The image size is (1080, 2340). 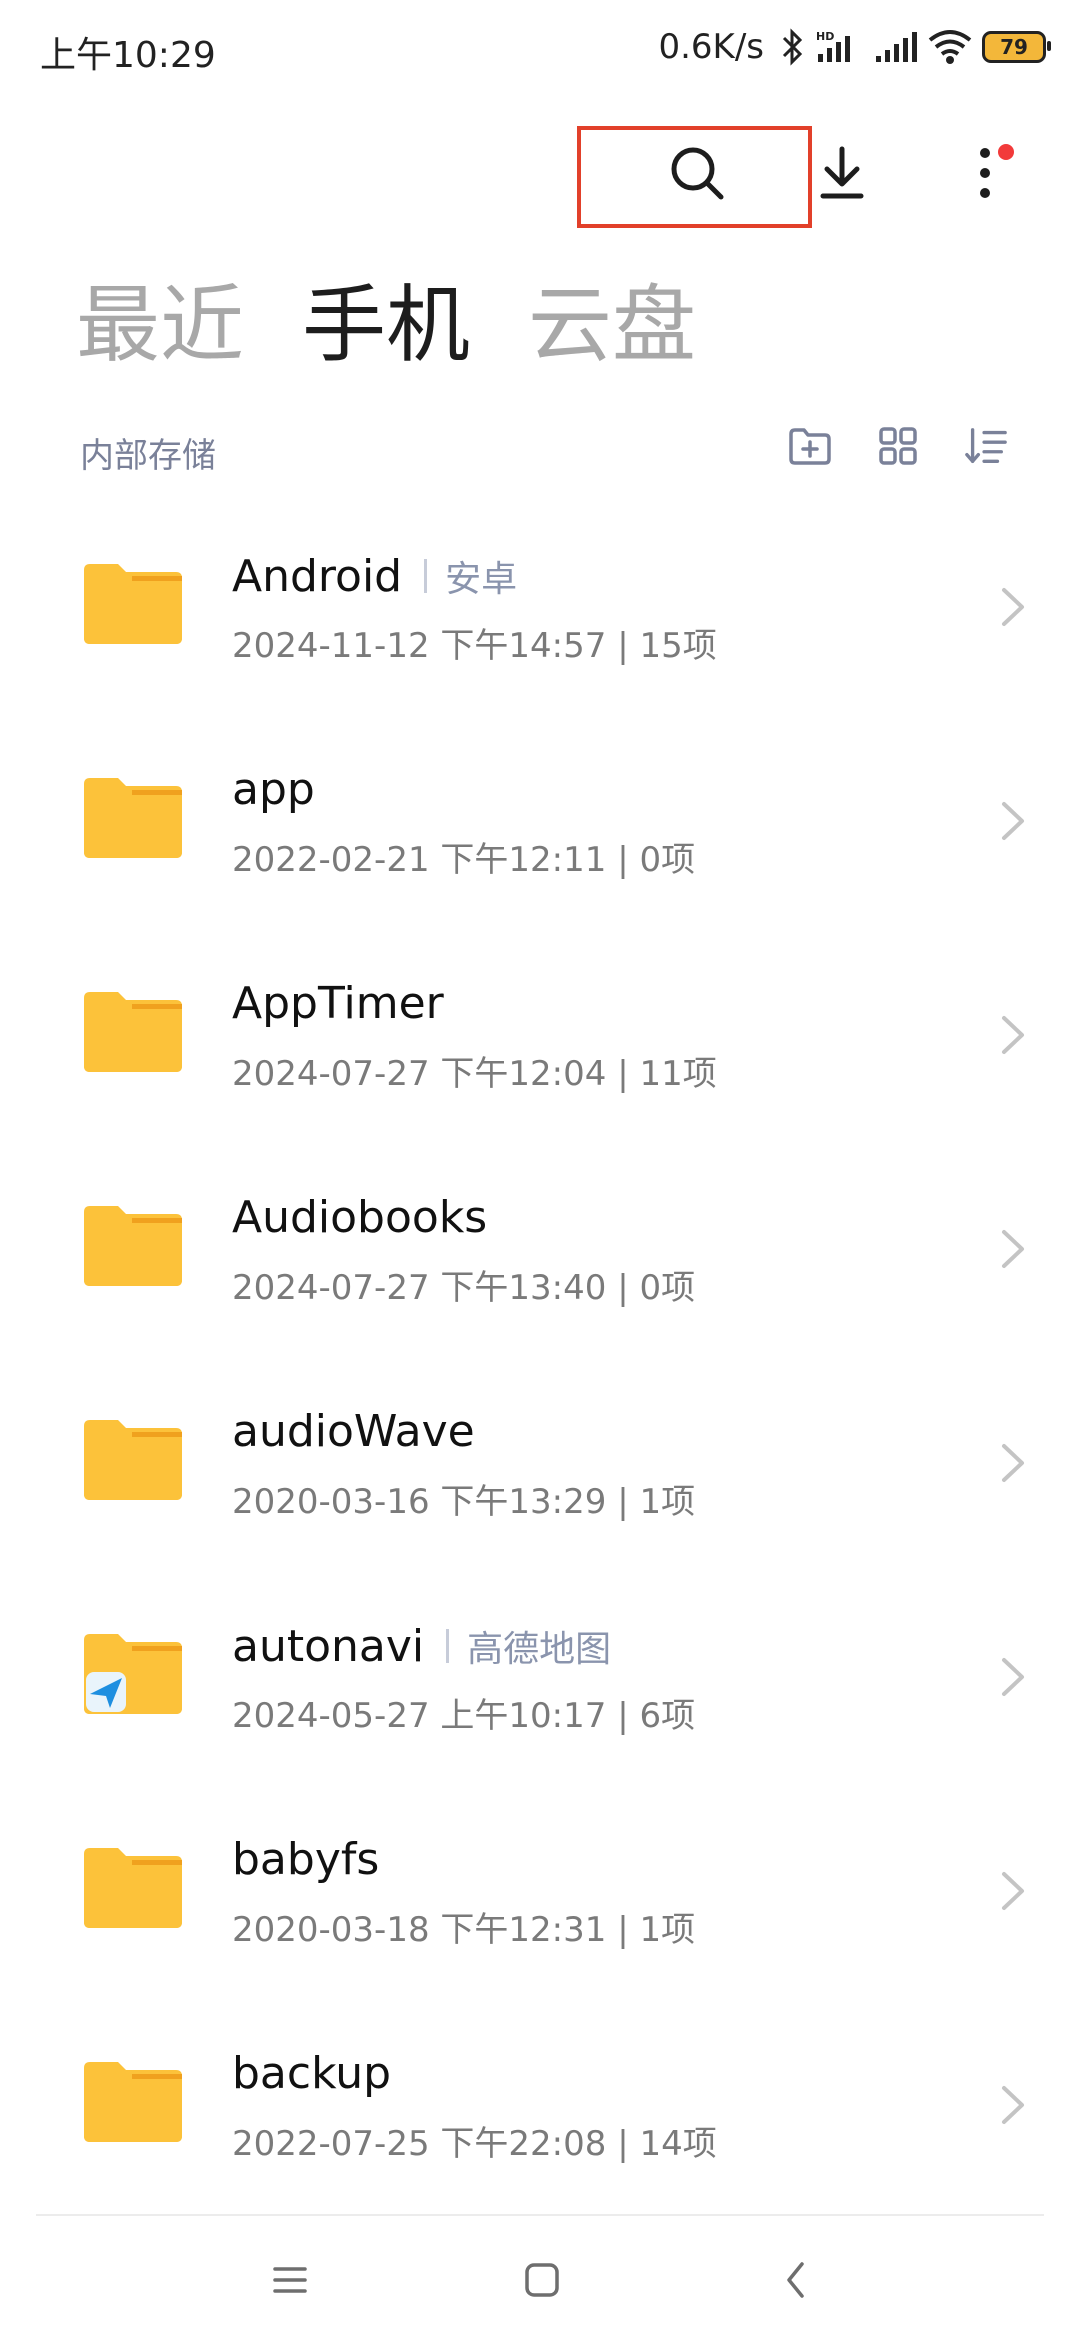 I want to click on grid-view-button, so click(x=898, y=446).